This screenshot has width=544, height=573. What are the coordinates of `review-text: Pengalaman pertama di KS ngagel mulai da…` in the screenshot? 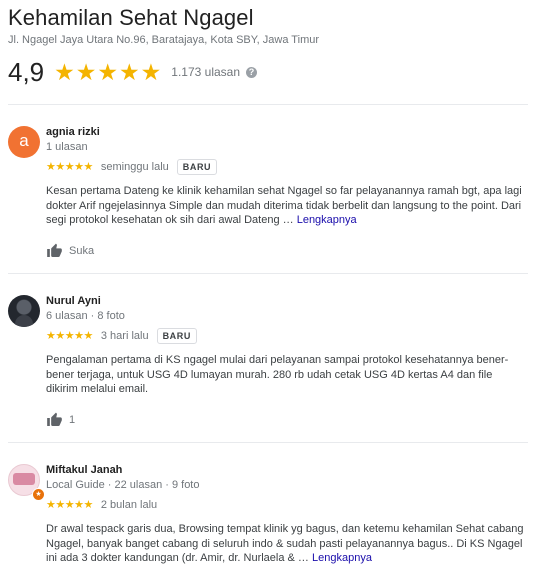 It's located at (277, 374).